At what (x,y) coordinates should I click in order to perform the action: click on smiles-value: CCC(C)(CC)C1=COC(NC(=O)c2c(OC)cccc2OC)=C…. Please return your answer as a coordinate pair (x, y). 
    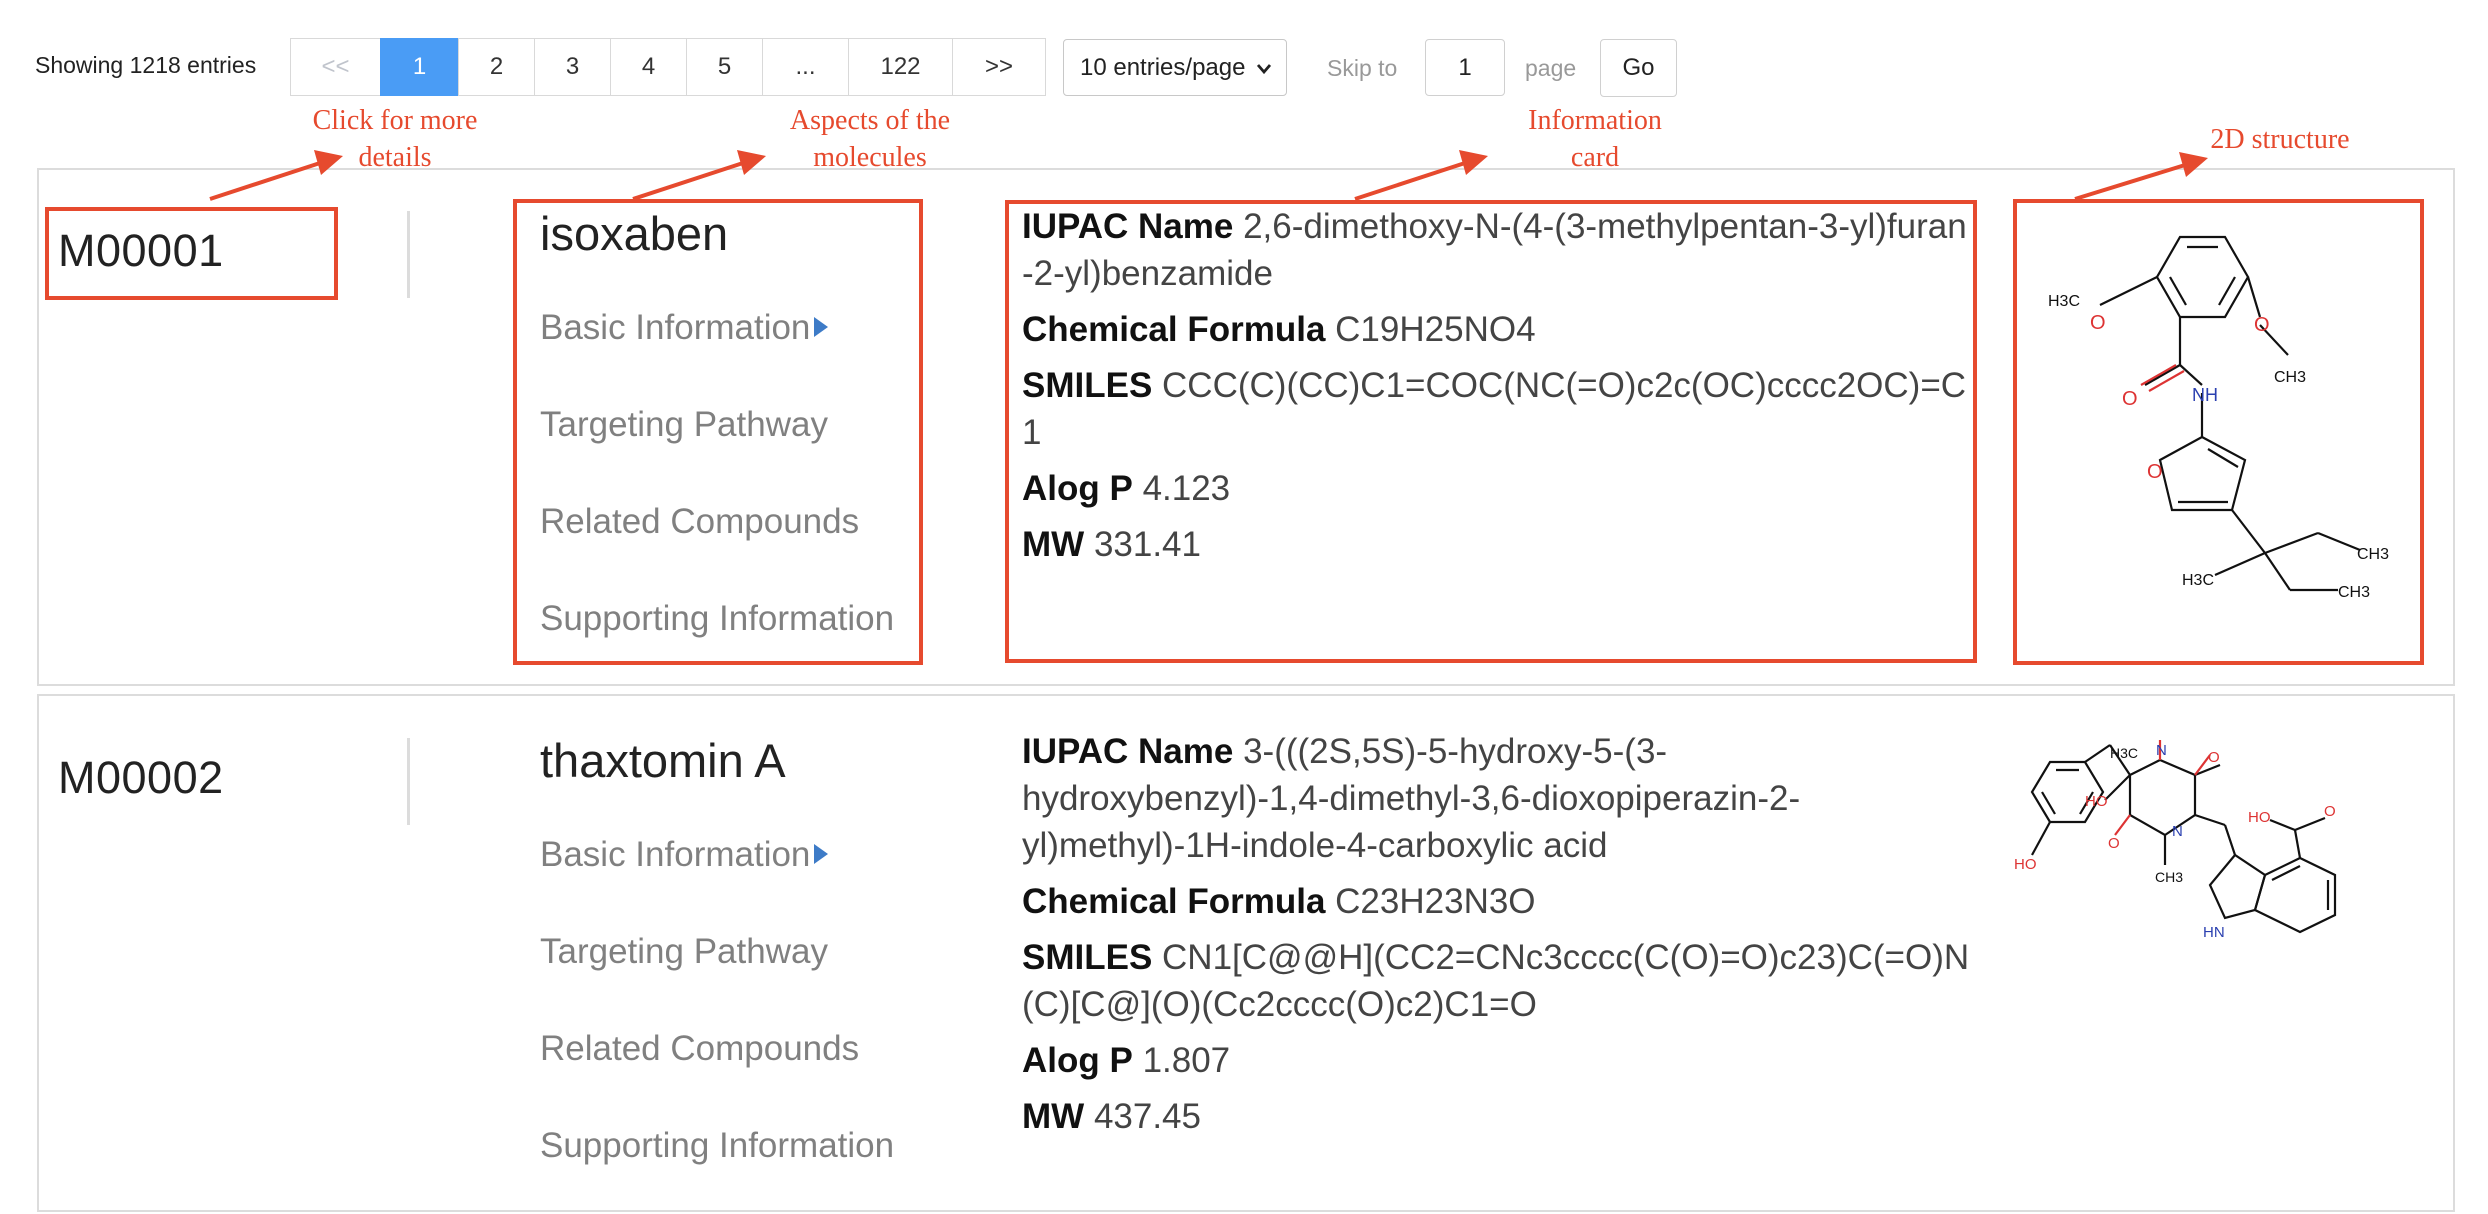
    Looking at the image, I should click on (1494, 409).